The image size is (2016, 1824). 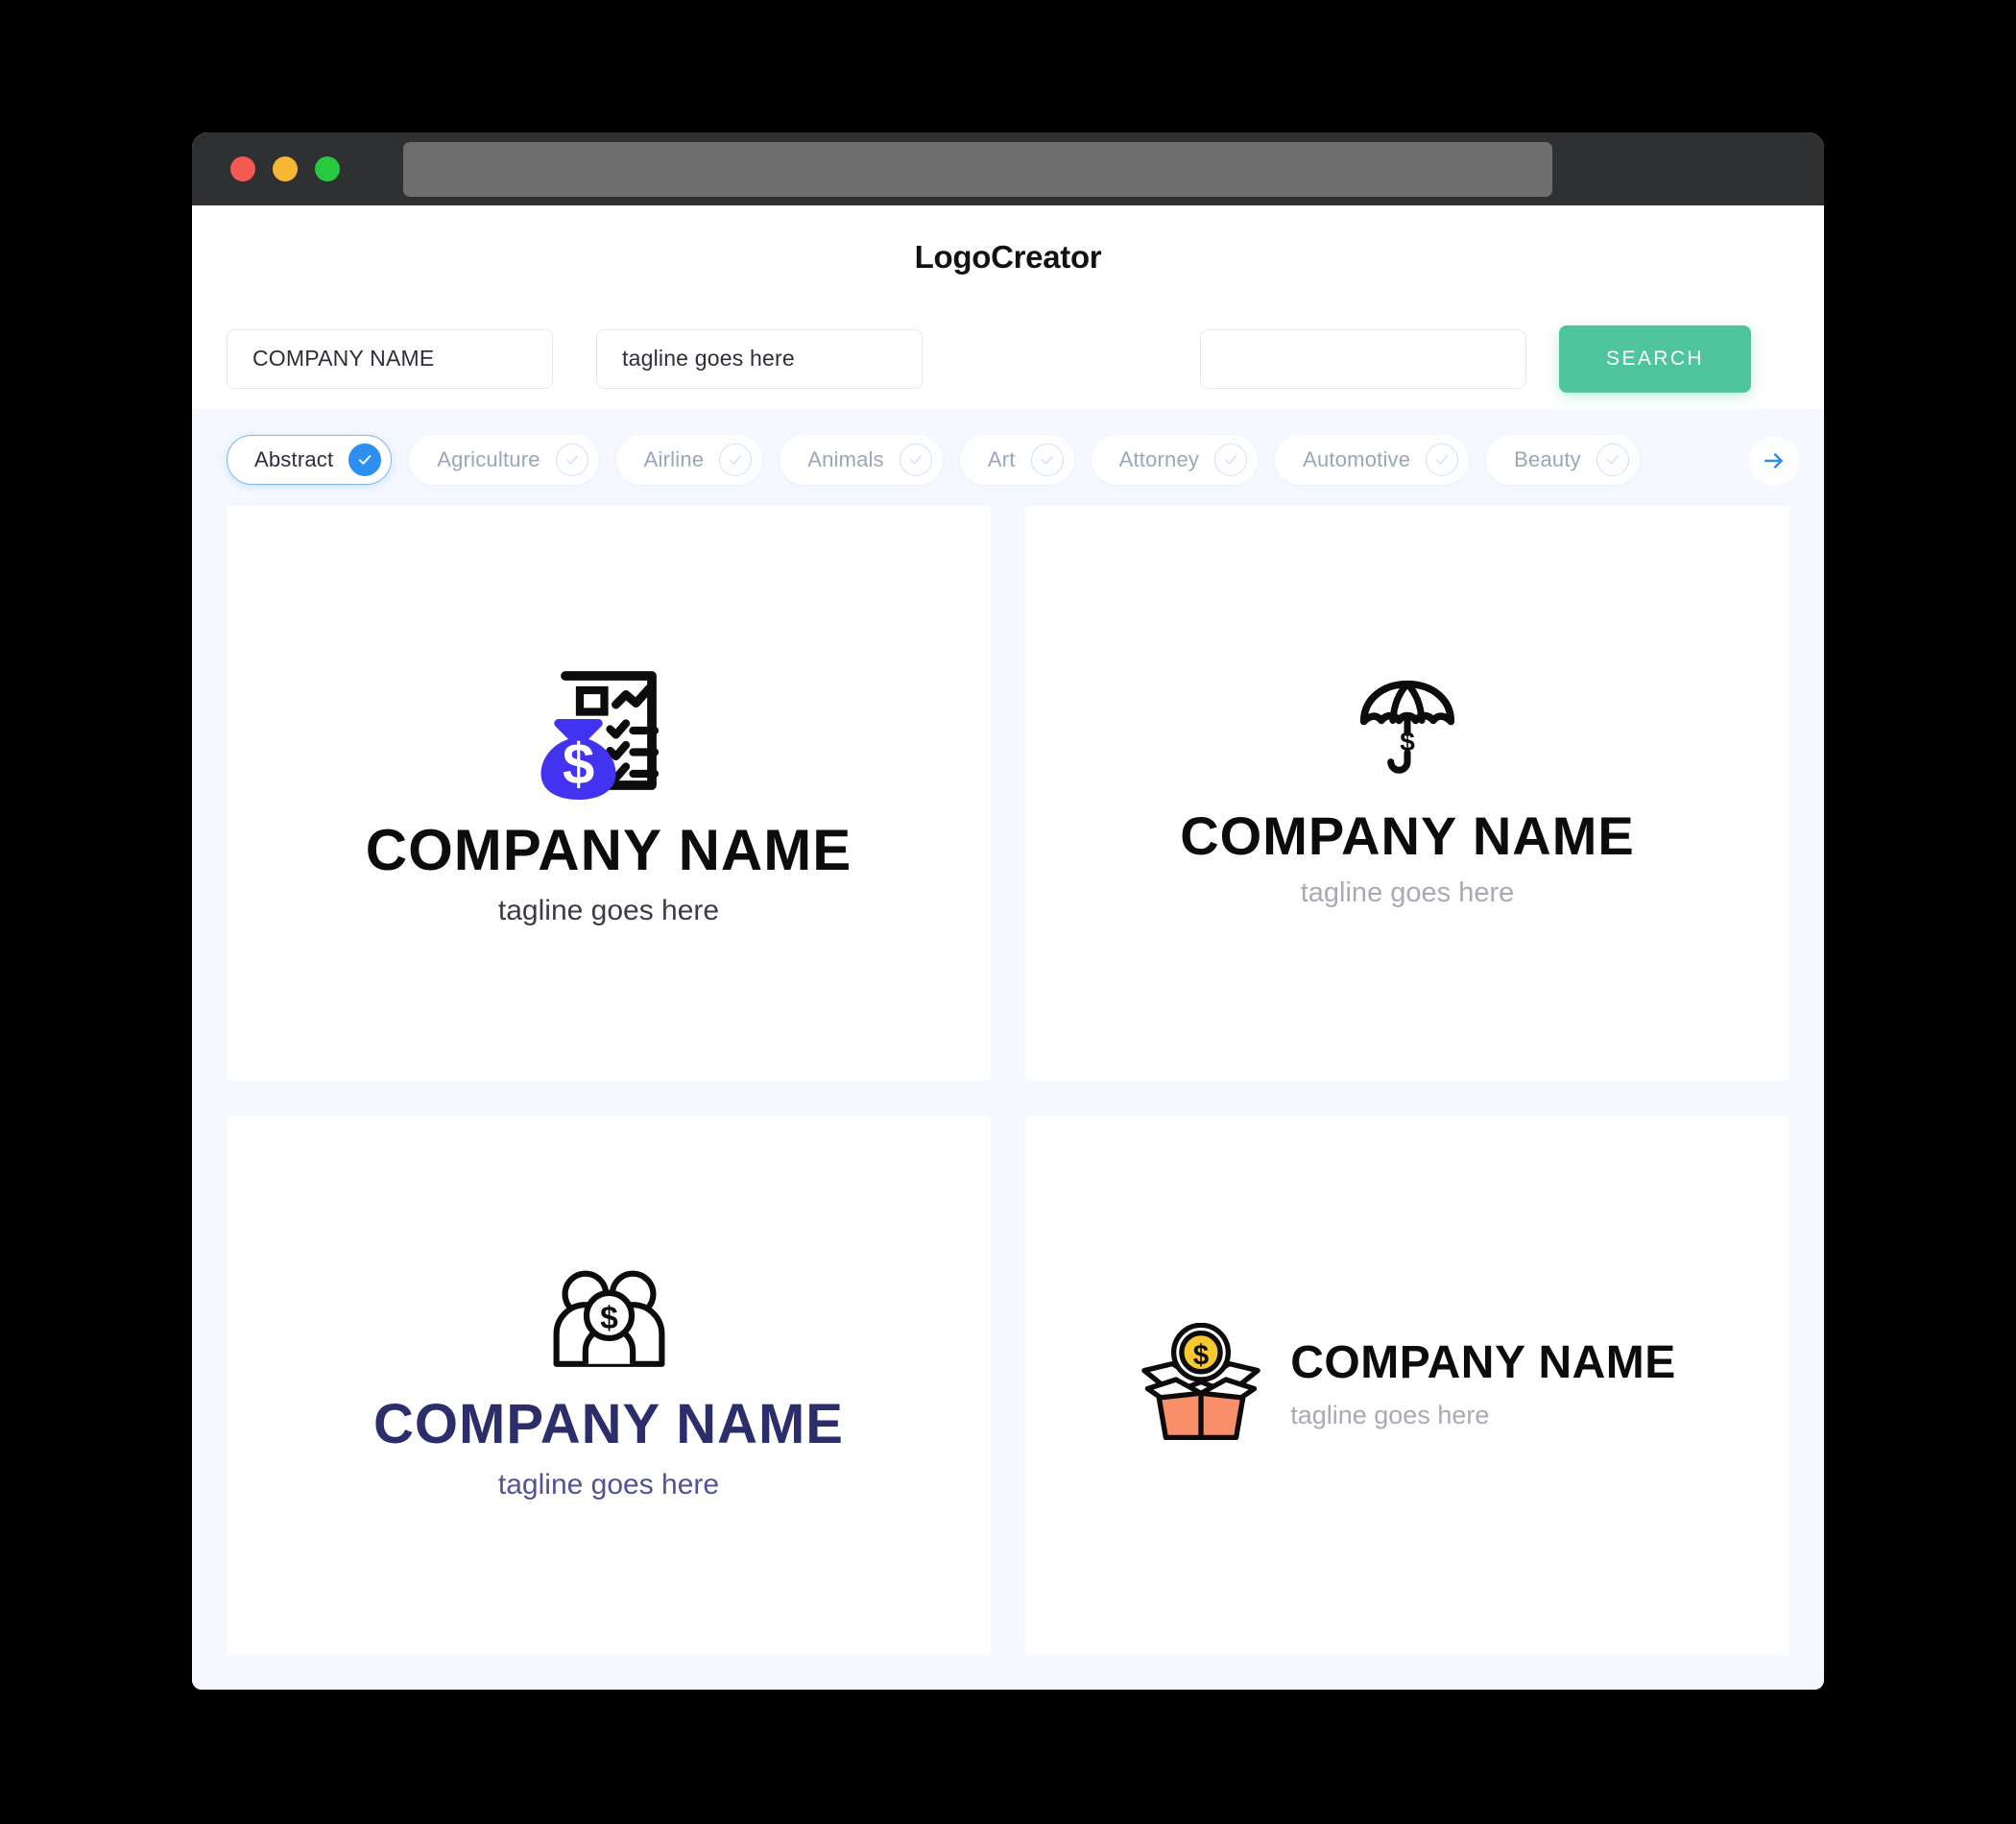 I want to click on category-chip-automotive: Automotive, so click(x=1372, y=460).